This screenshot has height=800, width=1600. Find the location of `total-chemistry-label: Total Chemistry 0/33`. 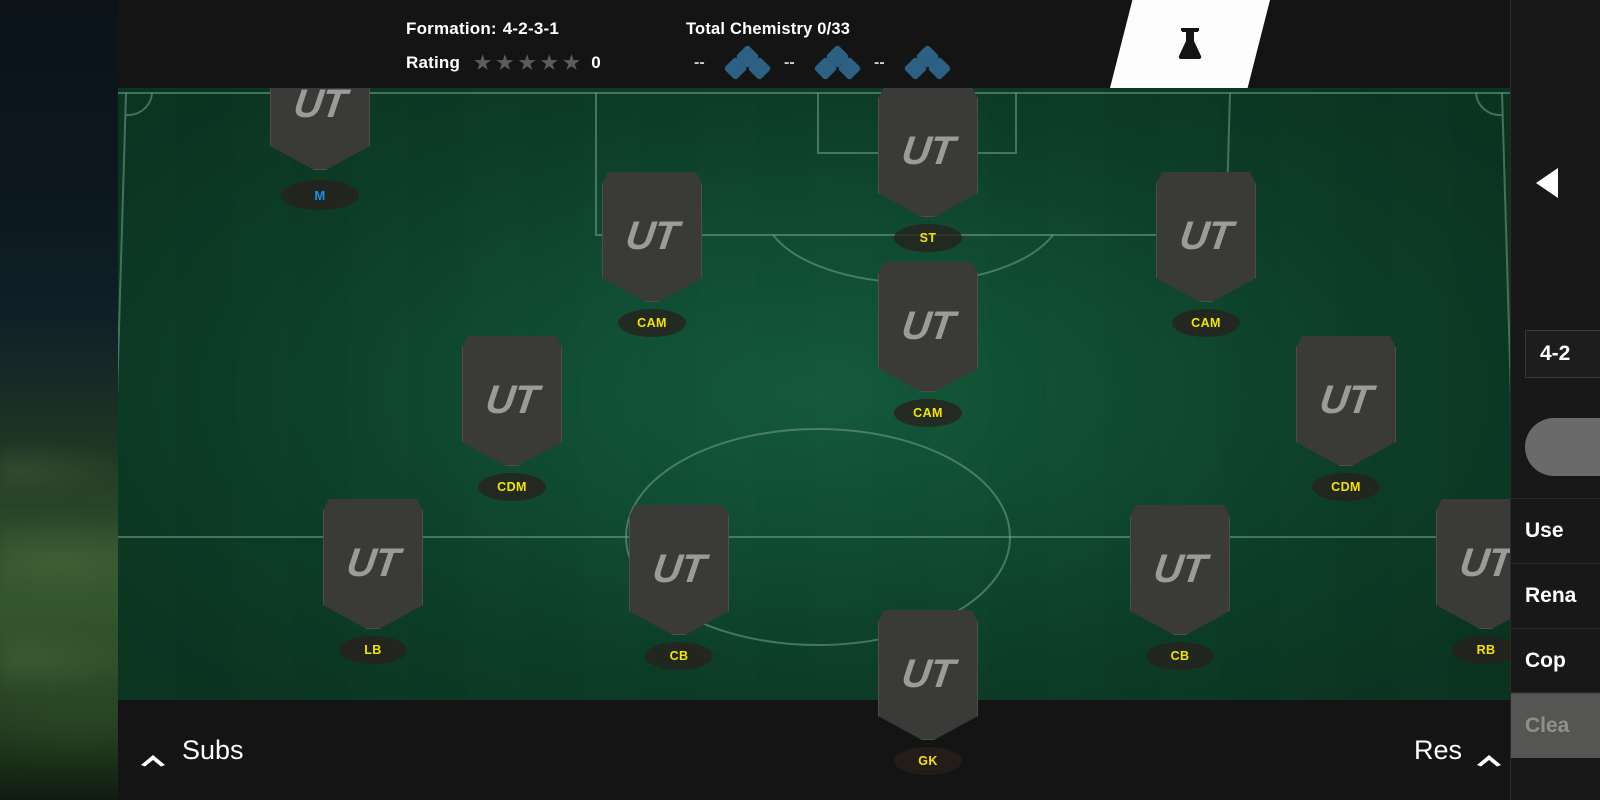

total-chemistry-label: Total Chemistry 0/33 is located at coordinates (768, 28).